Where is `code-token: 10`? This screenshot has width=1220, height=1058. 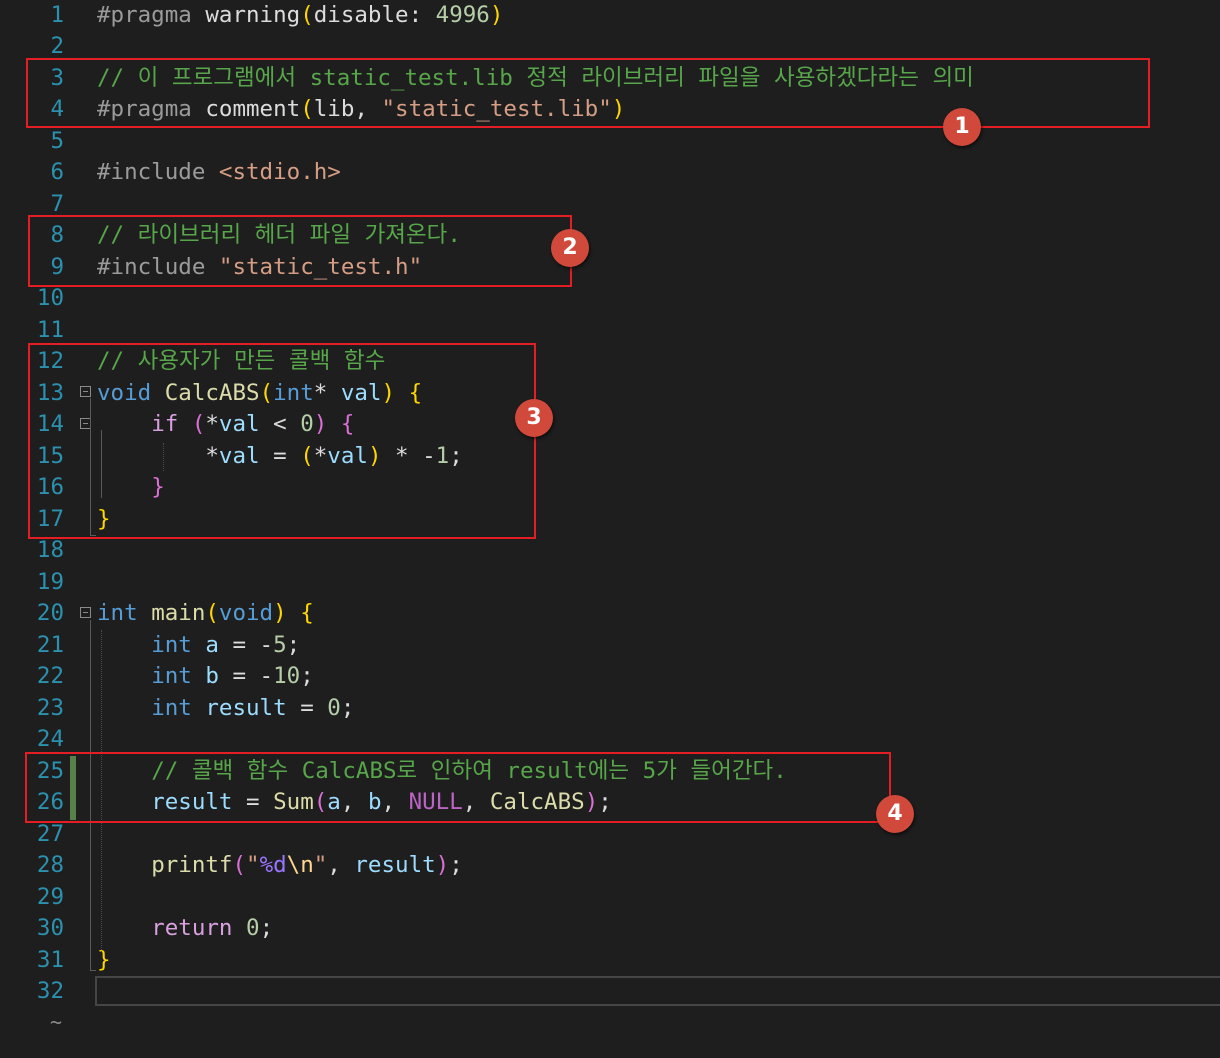 code-token: 10 is located at coordinates (287, 676).